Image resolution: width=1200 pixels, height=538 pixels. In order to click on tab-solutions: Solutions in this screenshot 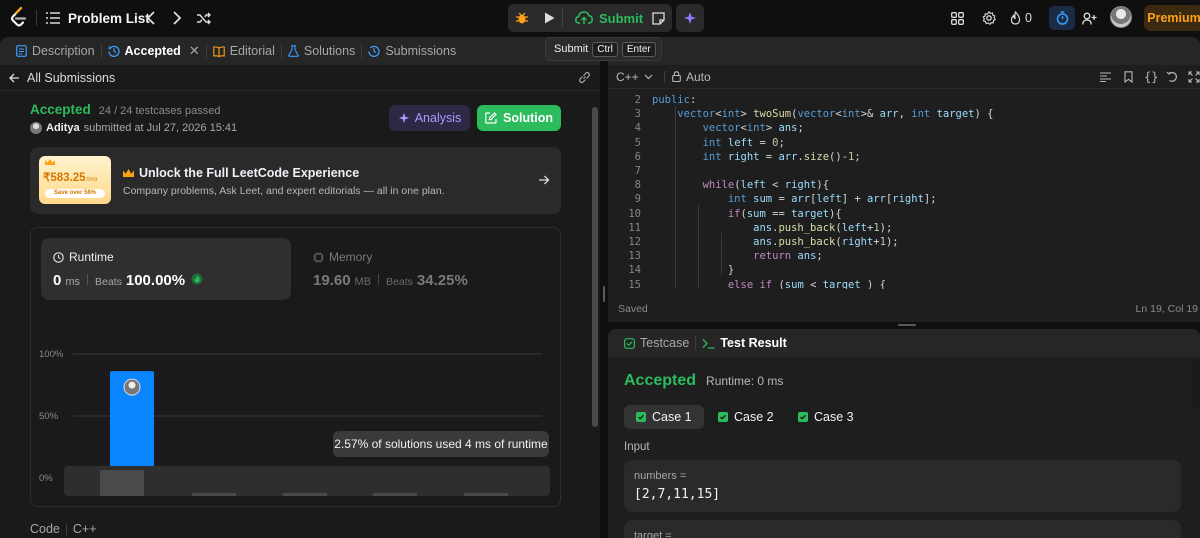, I will do `click(321, 51)`.